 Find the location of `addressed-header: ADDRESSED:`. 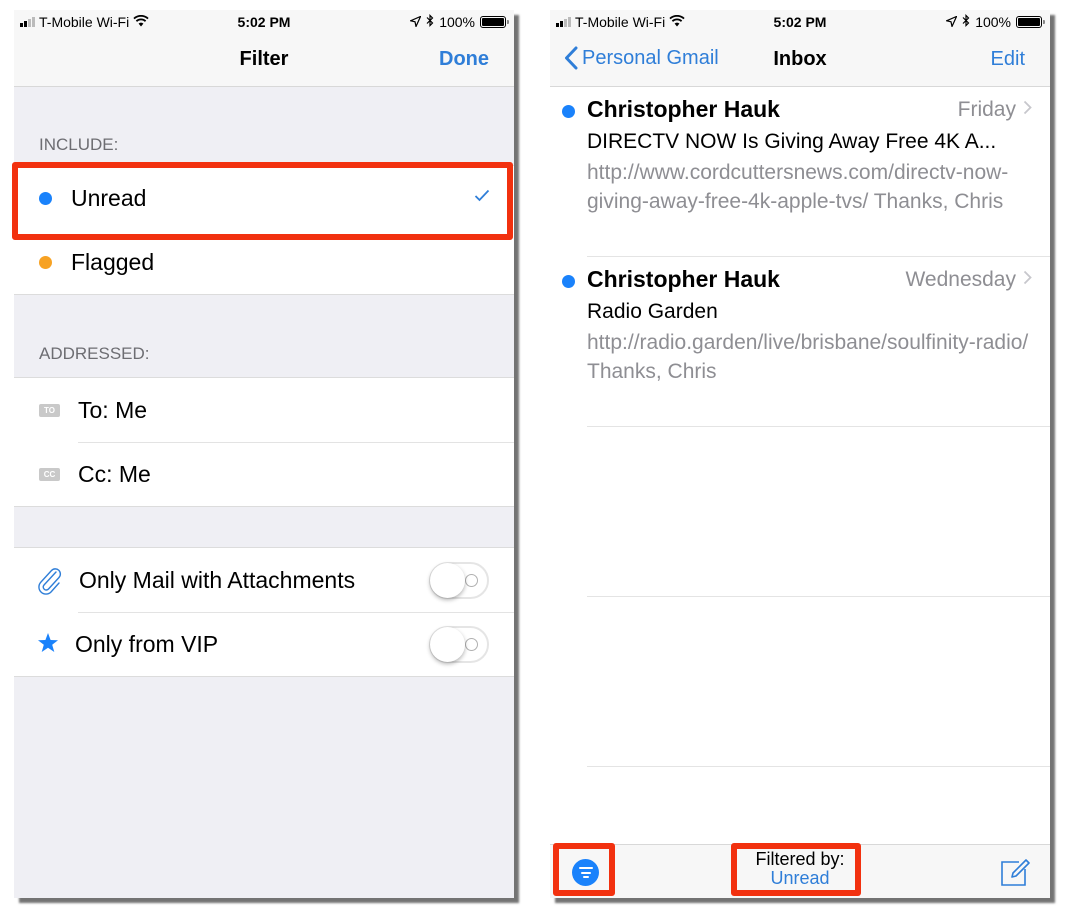

addressed-header: ADDRESSED: is located at coordinates (94, 353).